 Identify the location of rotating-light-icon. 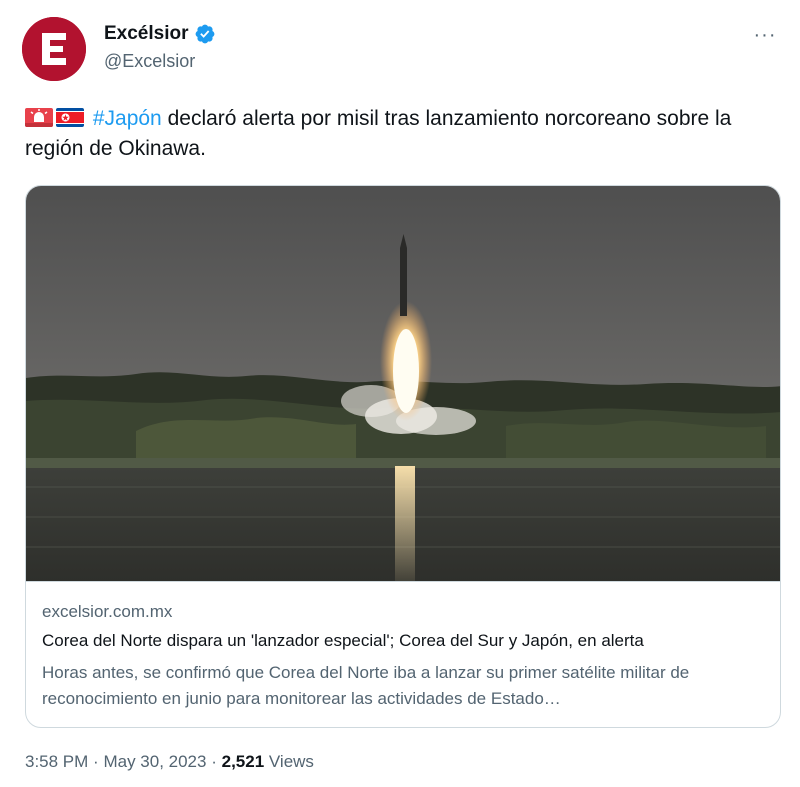
(39, 117).